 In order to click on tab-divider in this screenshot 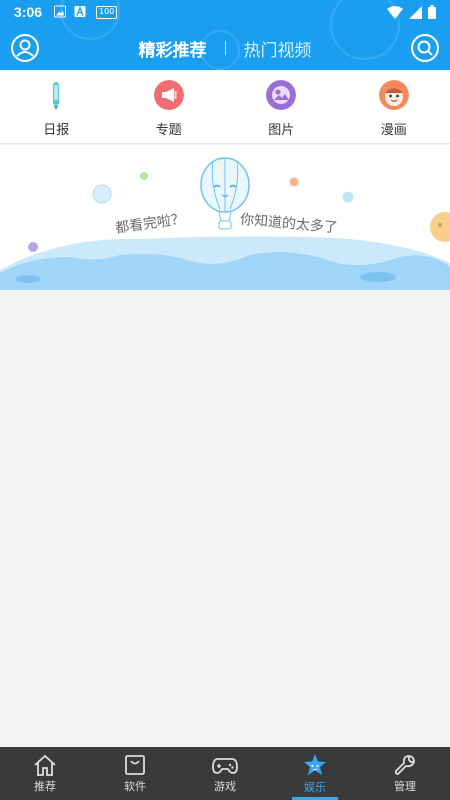, I will do `click(225, 48)`.